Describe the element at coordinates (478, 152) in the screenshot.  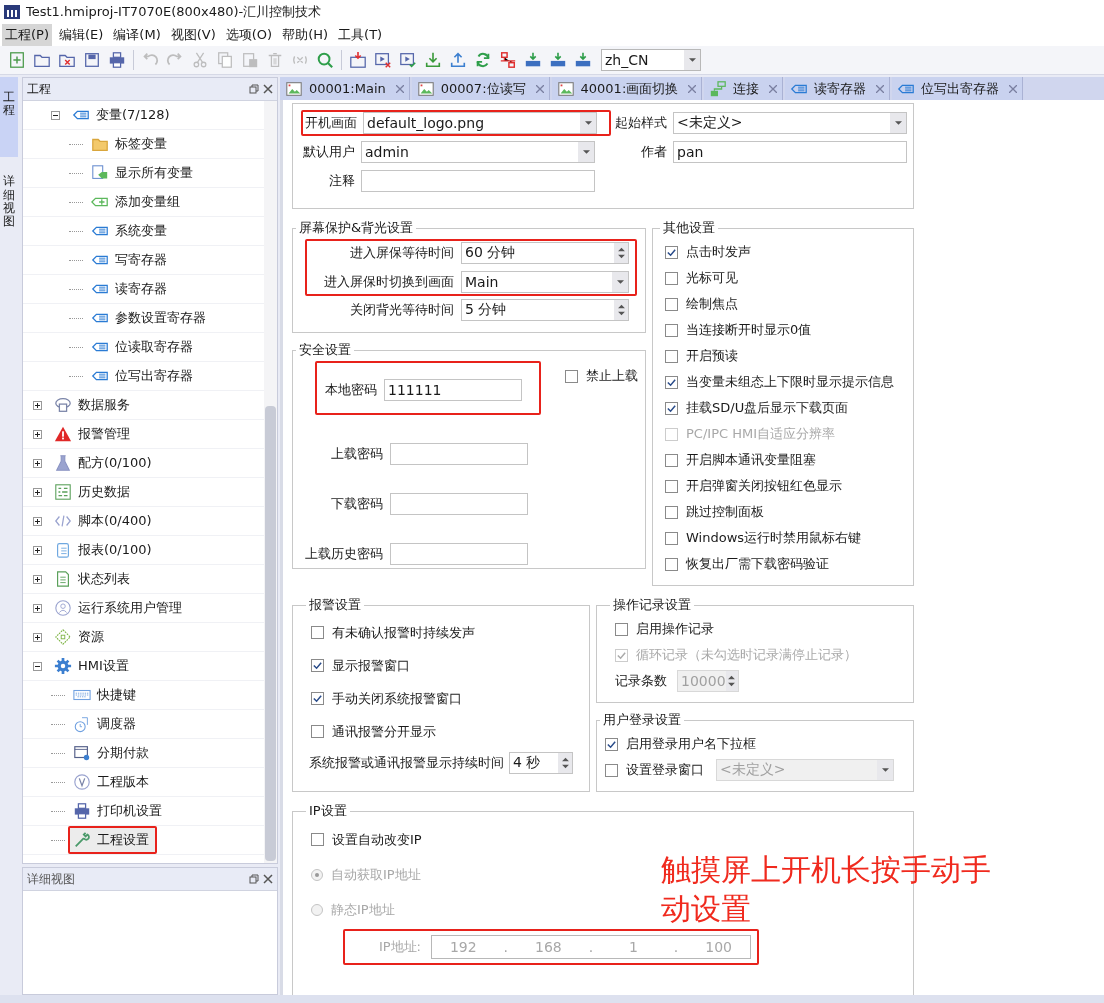
I see `dropdown: admin` at that location.